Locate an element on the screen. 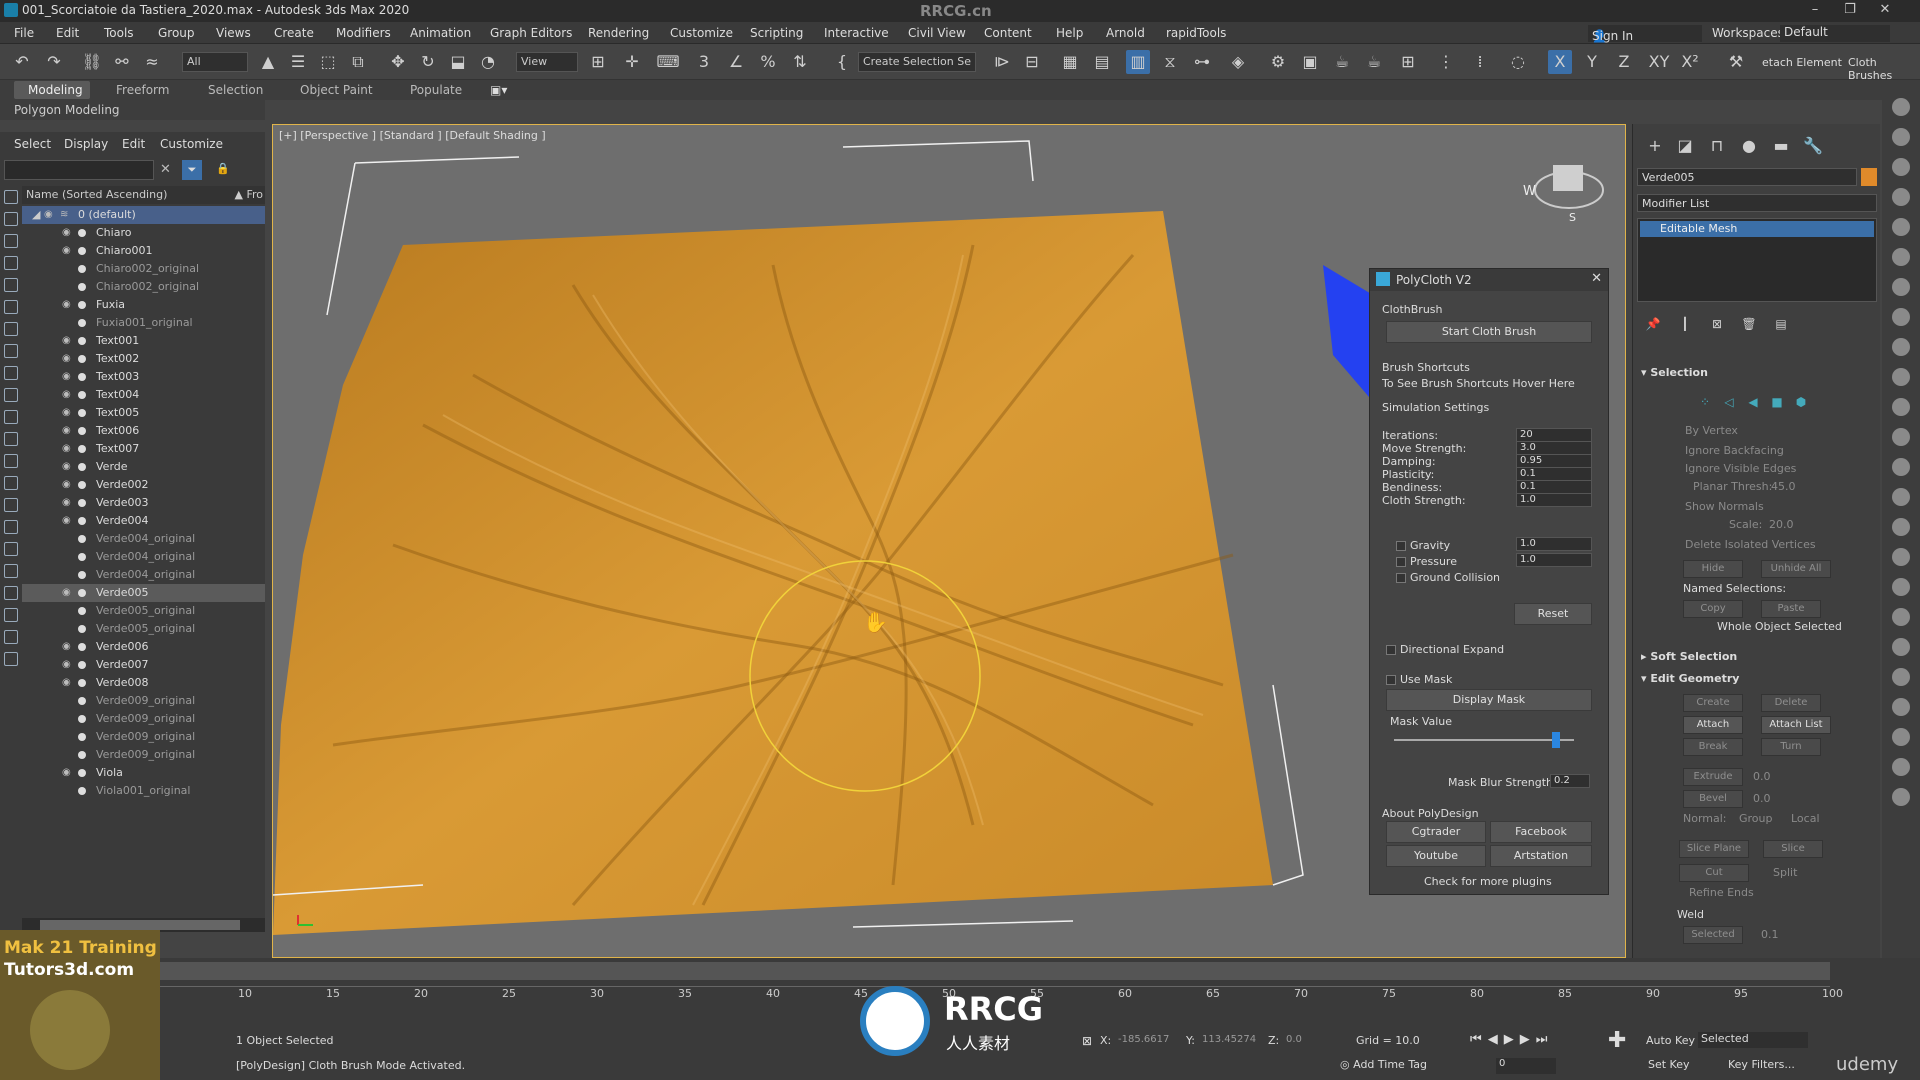  undo-icon: ↶ is located at coordinates (22, 62).